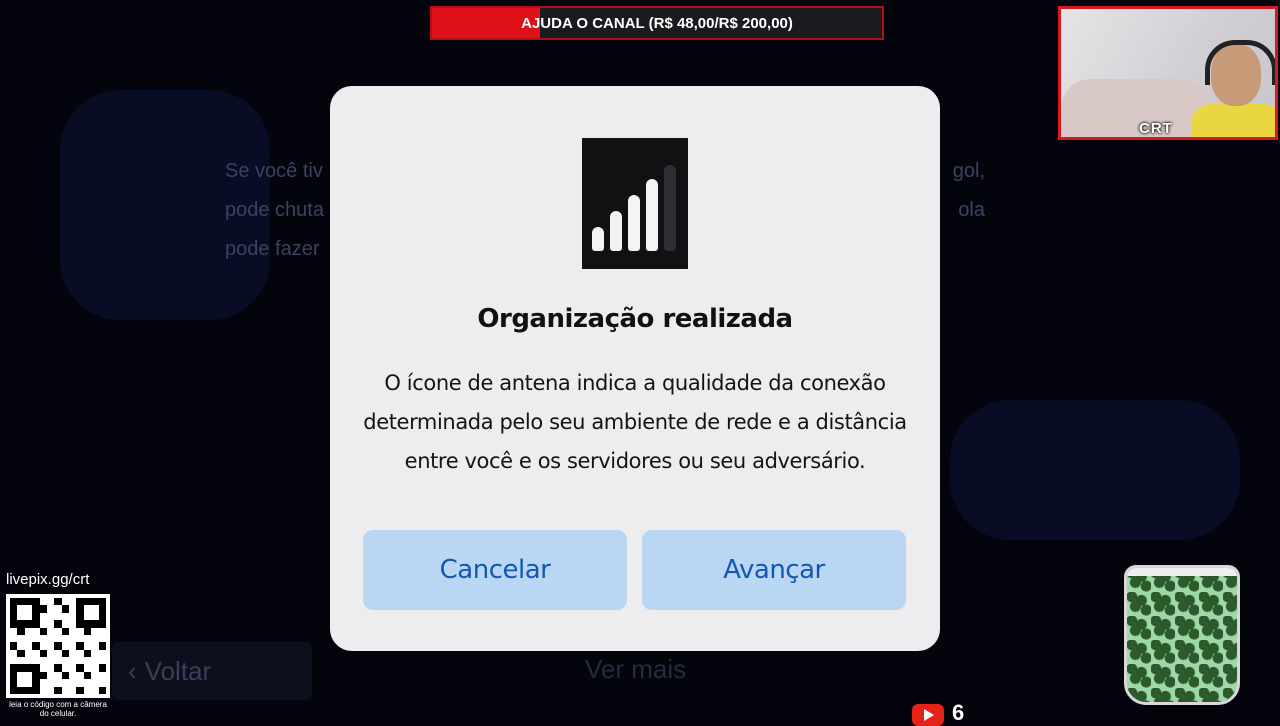  I want to click on headset-icon, so click(1240, 62).